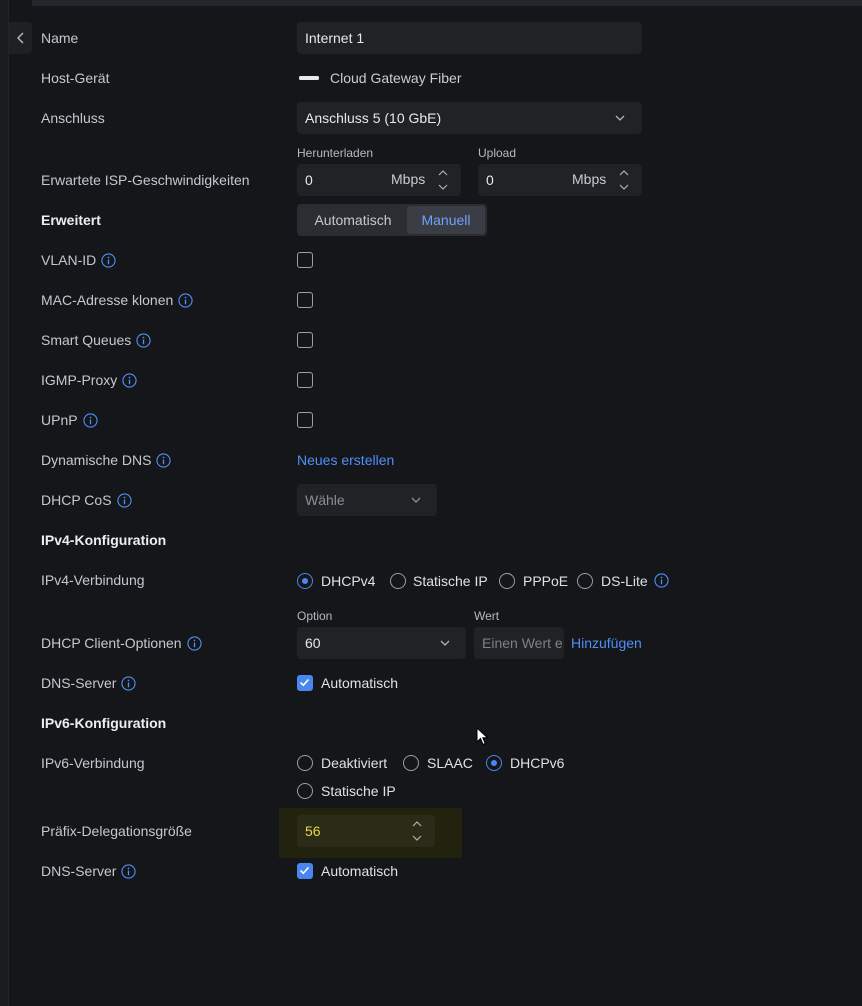 The image size is (862, 1006). Describe the element at coordinates (309, 180) in the screenshot. I see `download-speed-value: 0` at that location.